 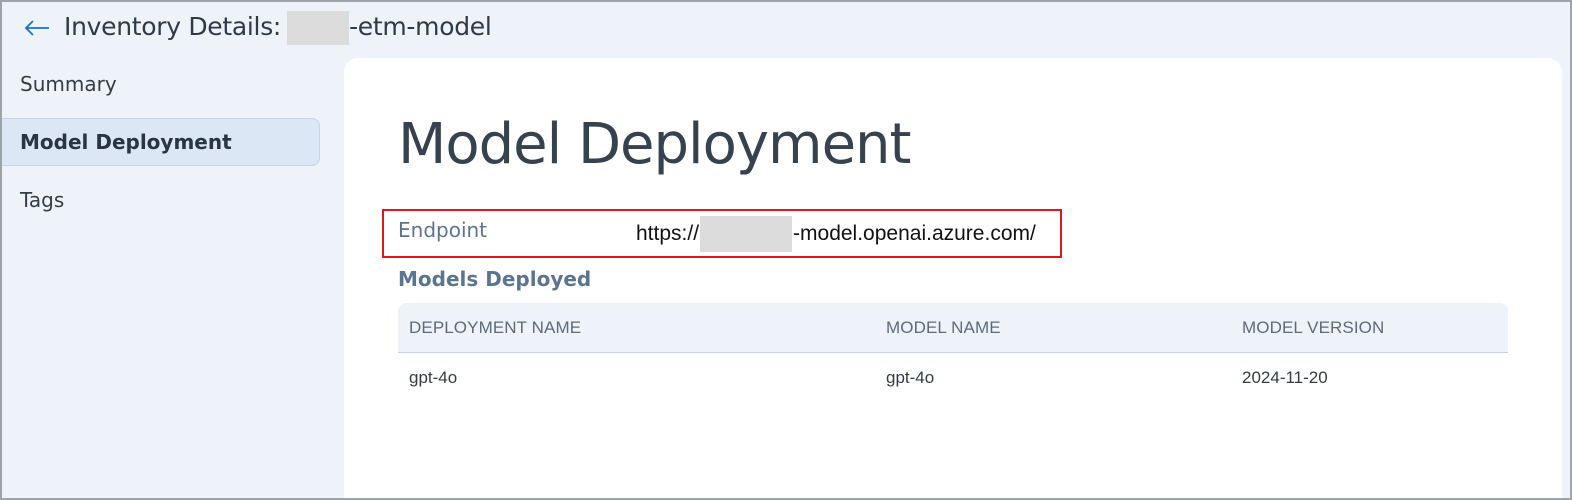 What do you see at coordinates (173, 26) in the screenshot?
I see `title-prefix: Inventory Details:` at bounding box center [173, 26].